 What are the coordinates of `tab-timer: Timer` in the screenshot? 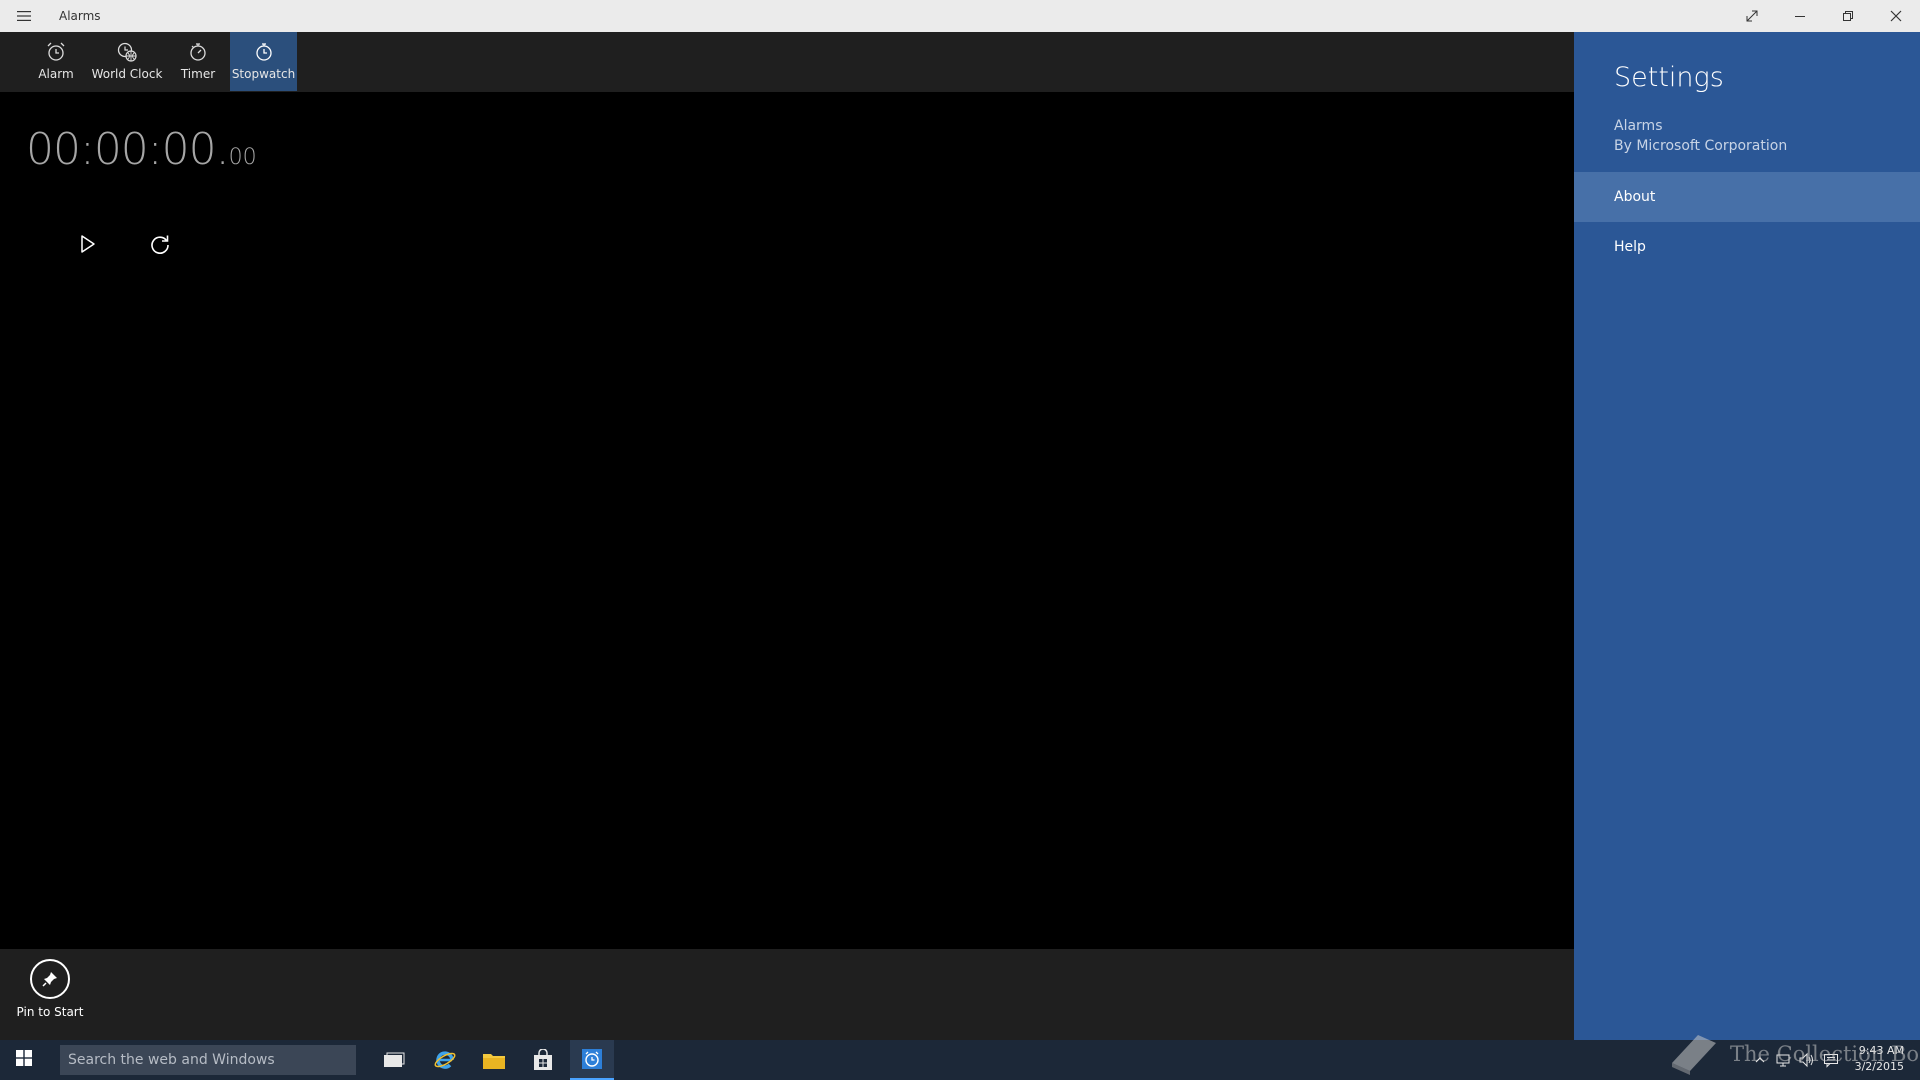 It's located at (198, 61).